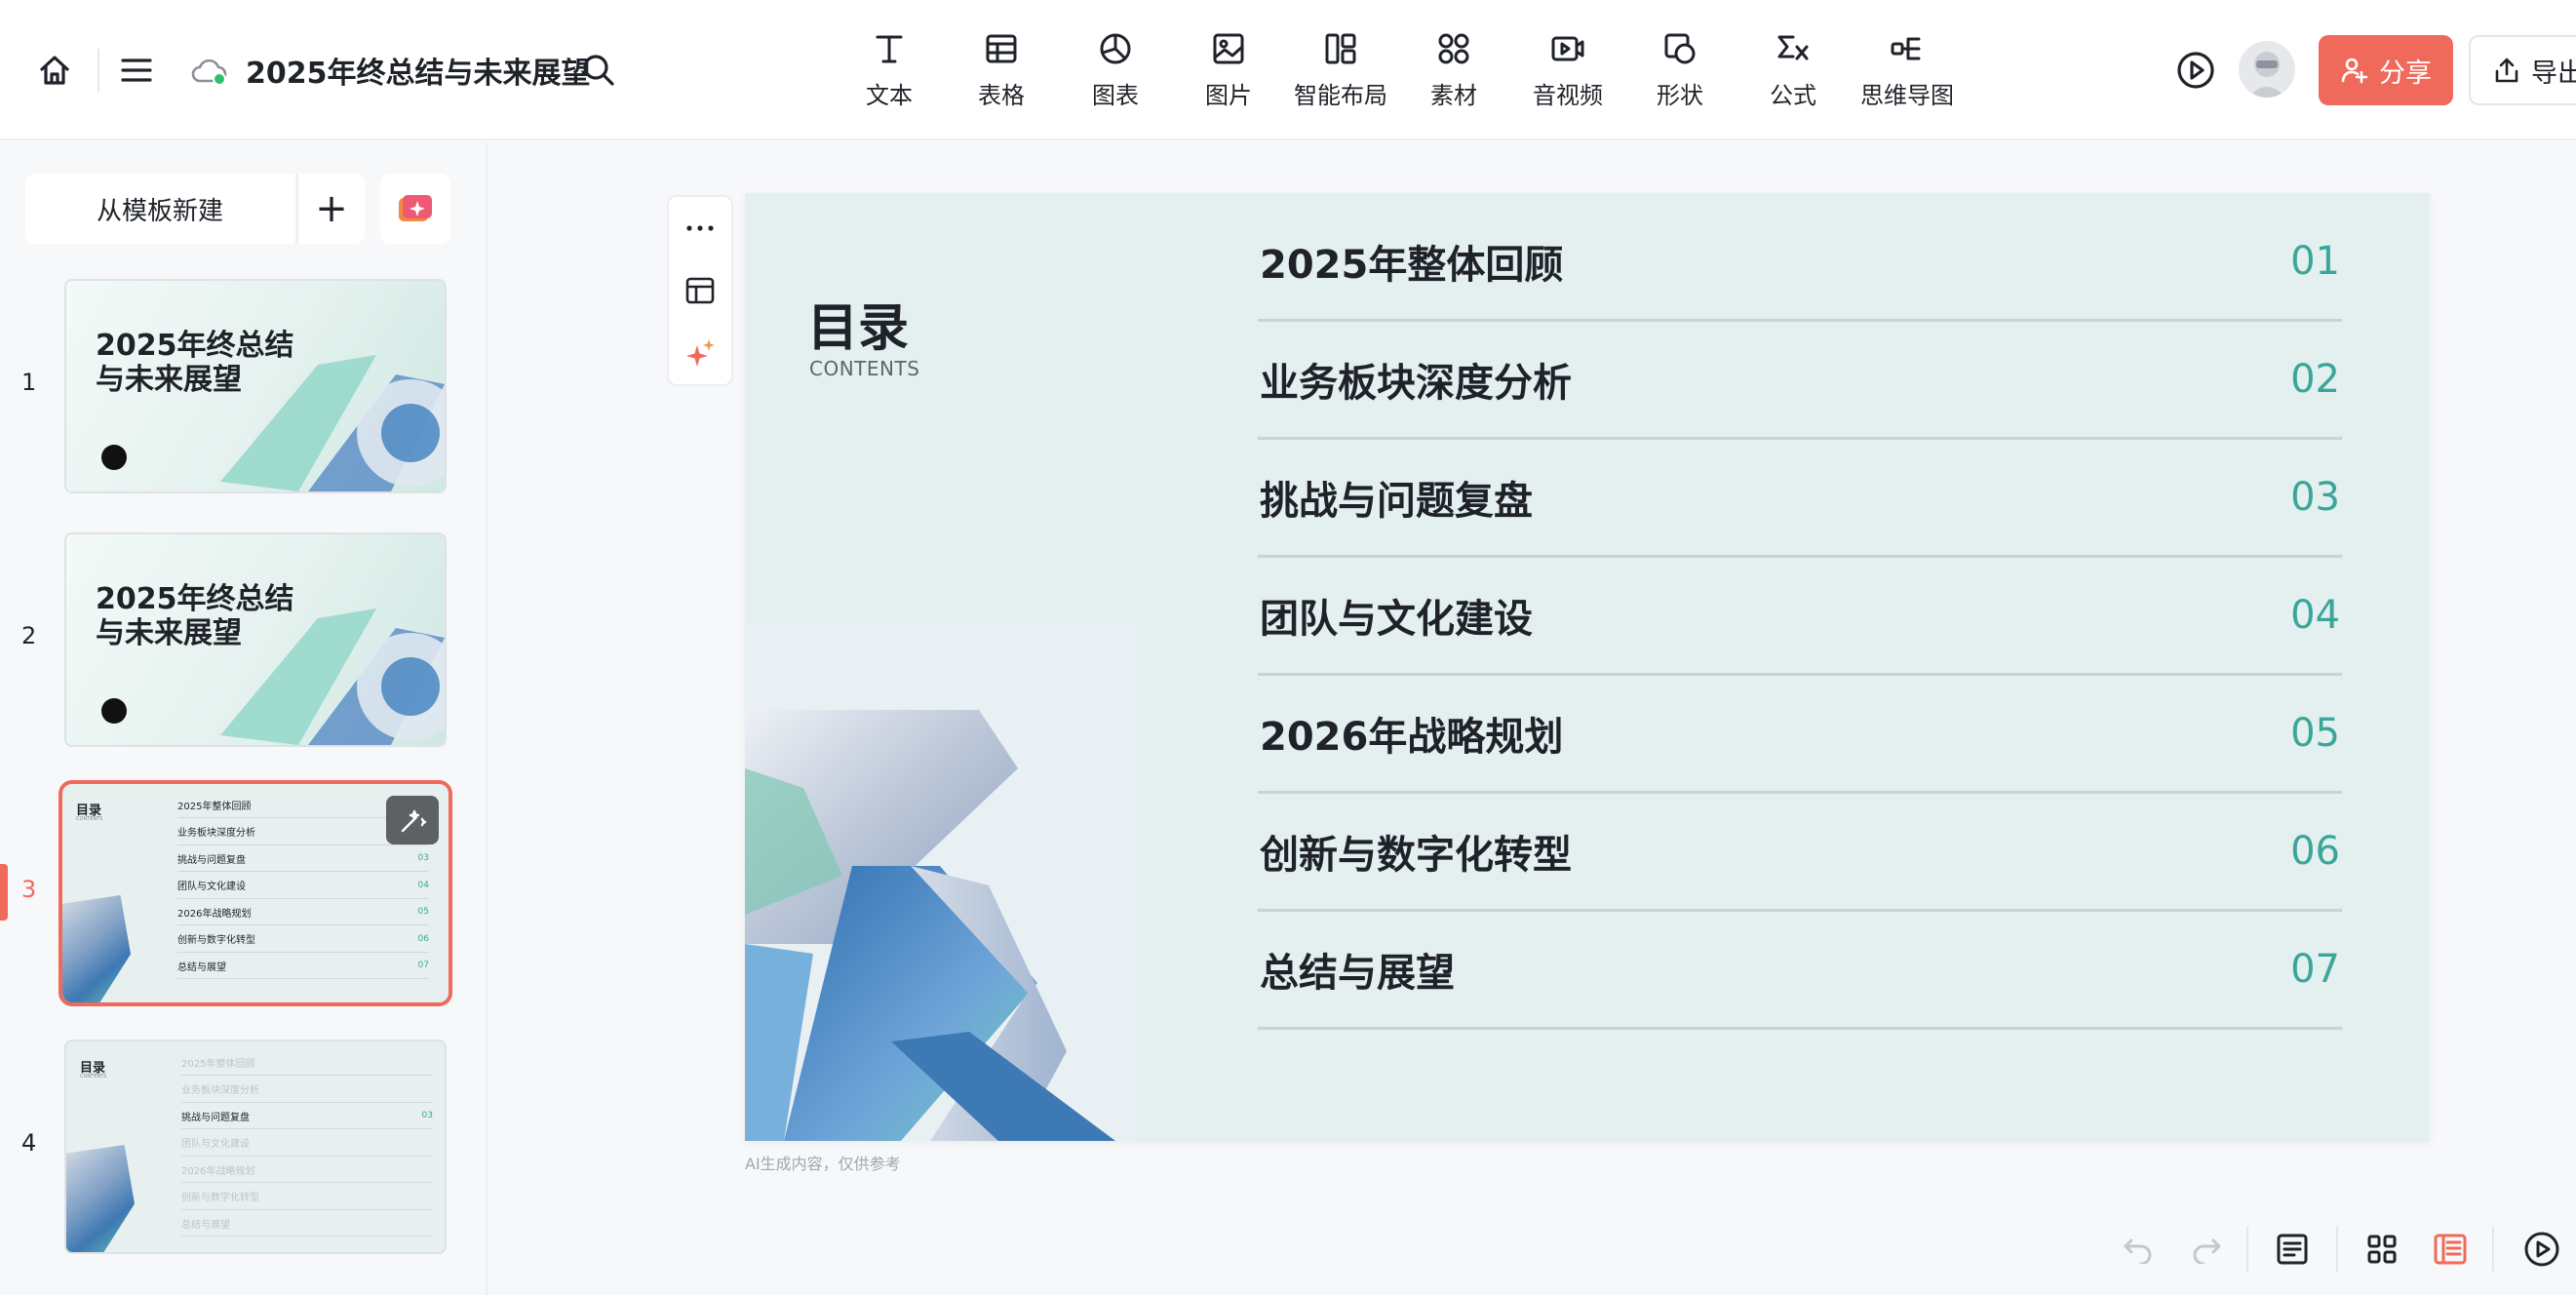 The width and height of the screenshot is (2576, 1295). Describe the element at coordinates (1800, 262) in the screenshot. I see `toc-item: 2025年整体回顾 01` at that location.